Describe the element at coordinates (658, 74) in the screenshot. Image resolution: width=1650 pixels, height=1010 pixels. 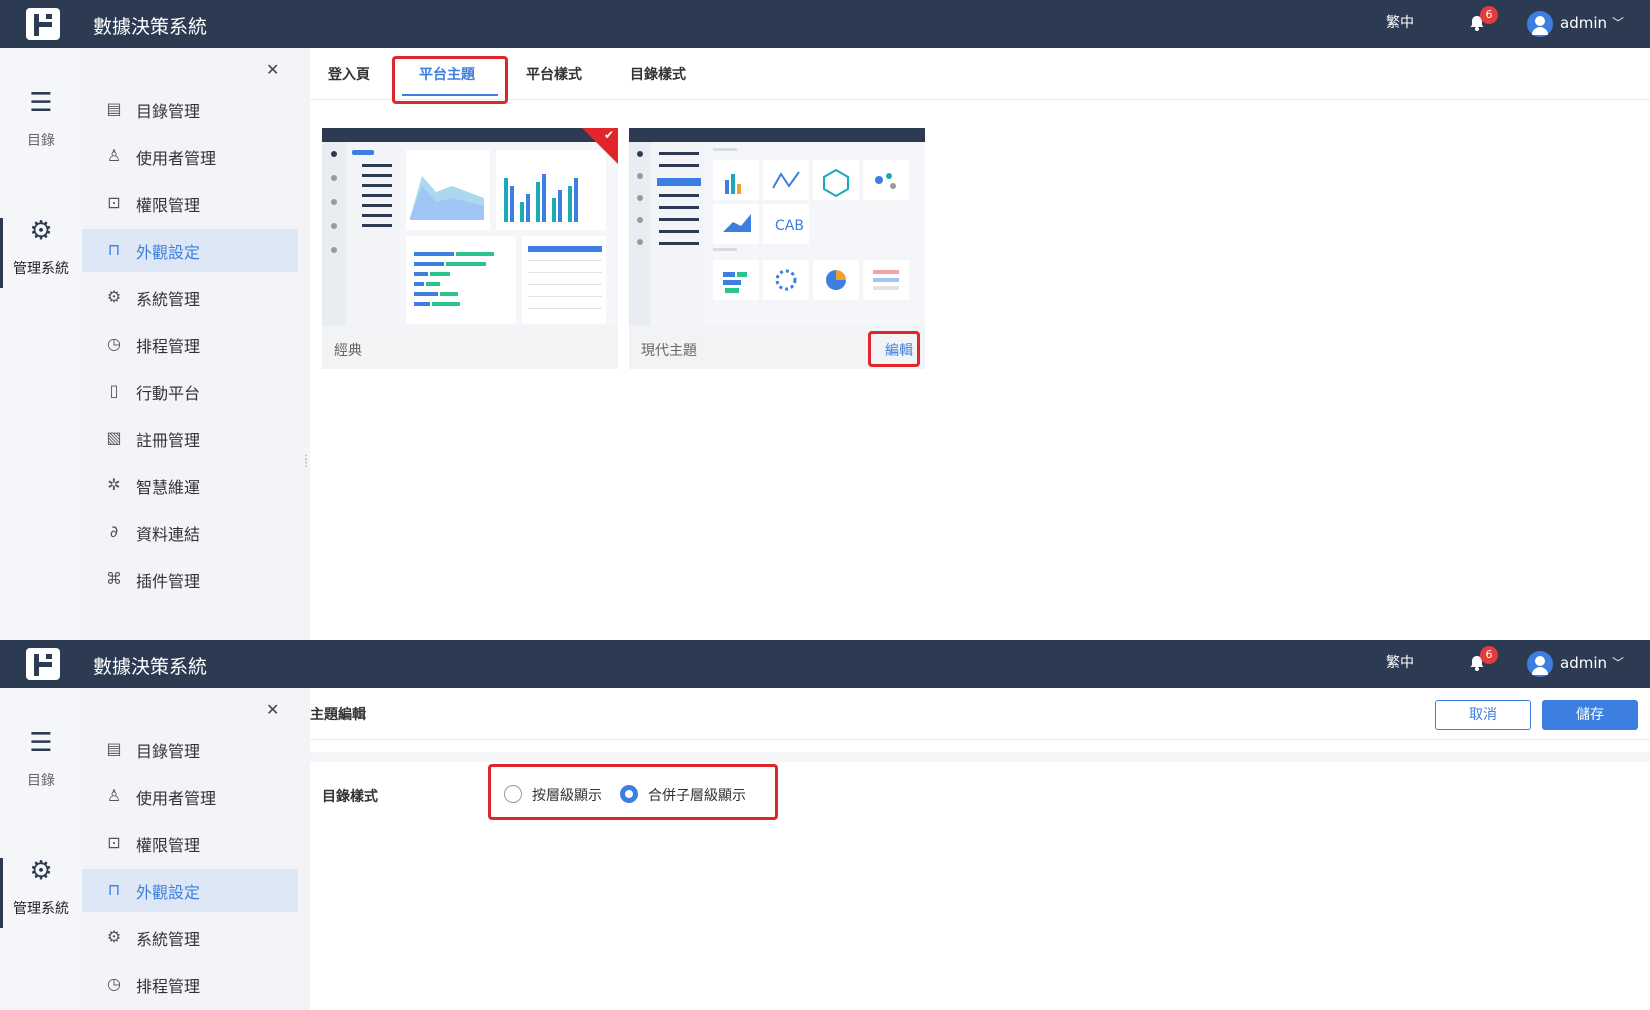
I see `tab-catalog-style: 目錄樣式` at that location.